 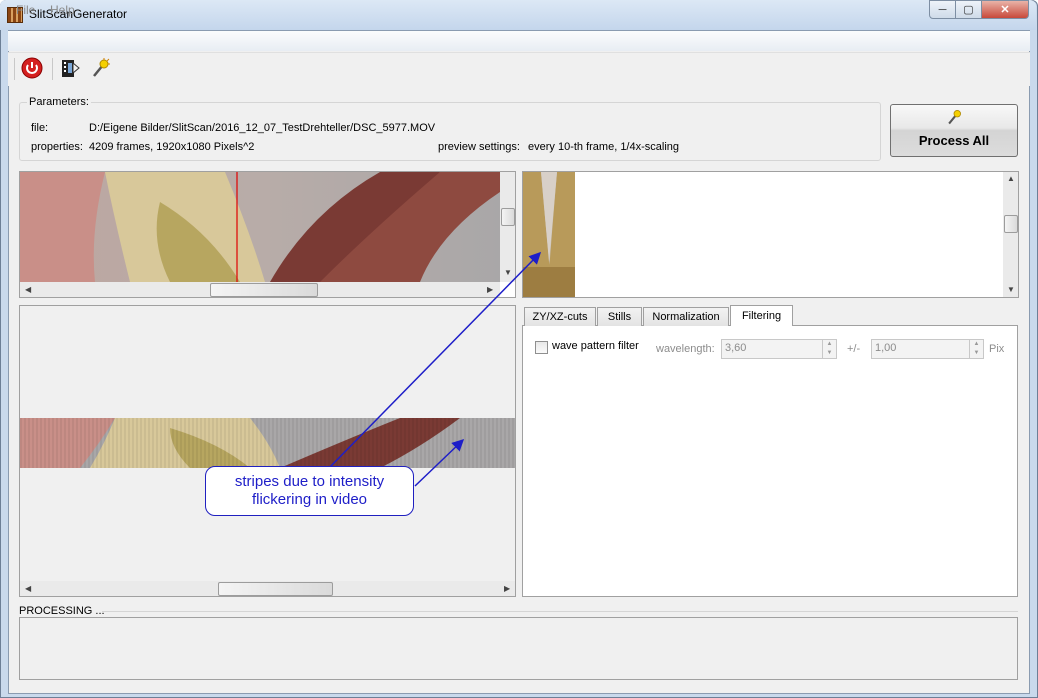 What do you see at coordinates (549, 234) in the screenshot?
I see `slit-preview-image` at bounding box center [549, 234].